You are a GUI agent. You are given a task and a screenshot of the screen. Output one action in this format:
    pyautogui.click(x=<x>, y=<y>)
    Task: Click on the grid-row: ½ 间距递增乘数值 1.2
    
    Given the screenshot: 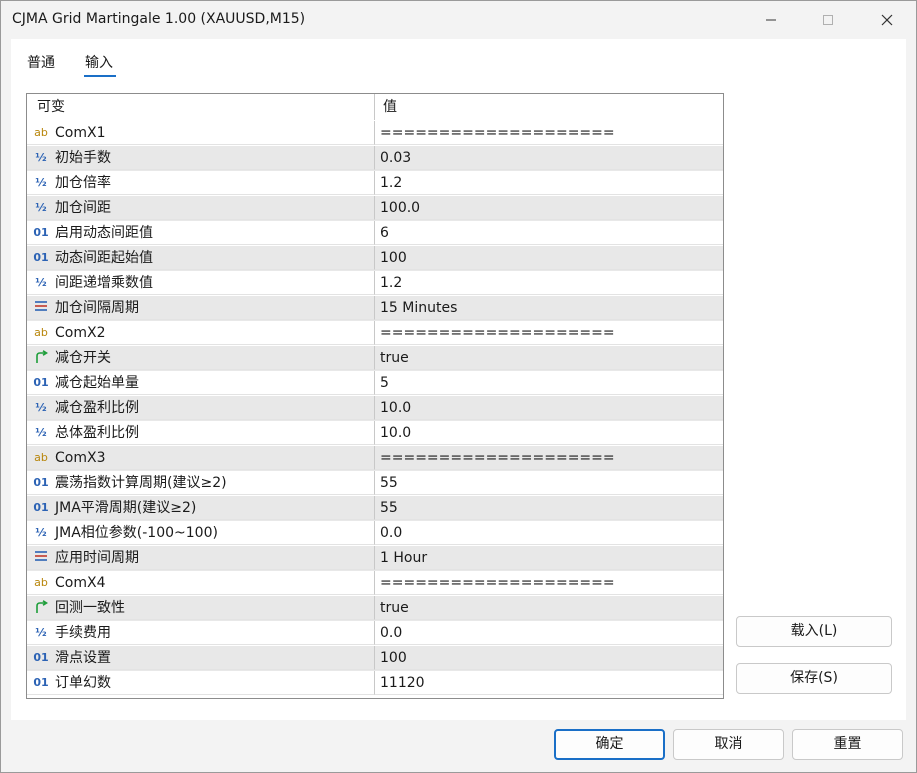 What is the action you would take?
    pyautogui.click(x=375, y=283)
    